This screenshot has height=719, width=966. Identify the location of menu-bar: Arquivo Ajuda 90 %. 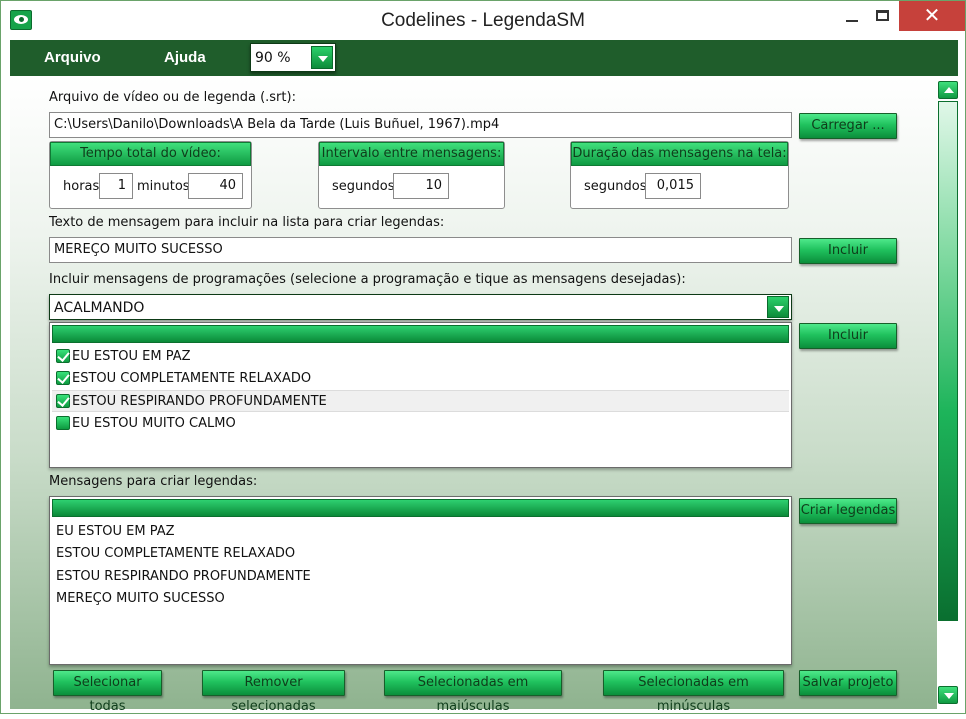
(484, 58).